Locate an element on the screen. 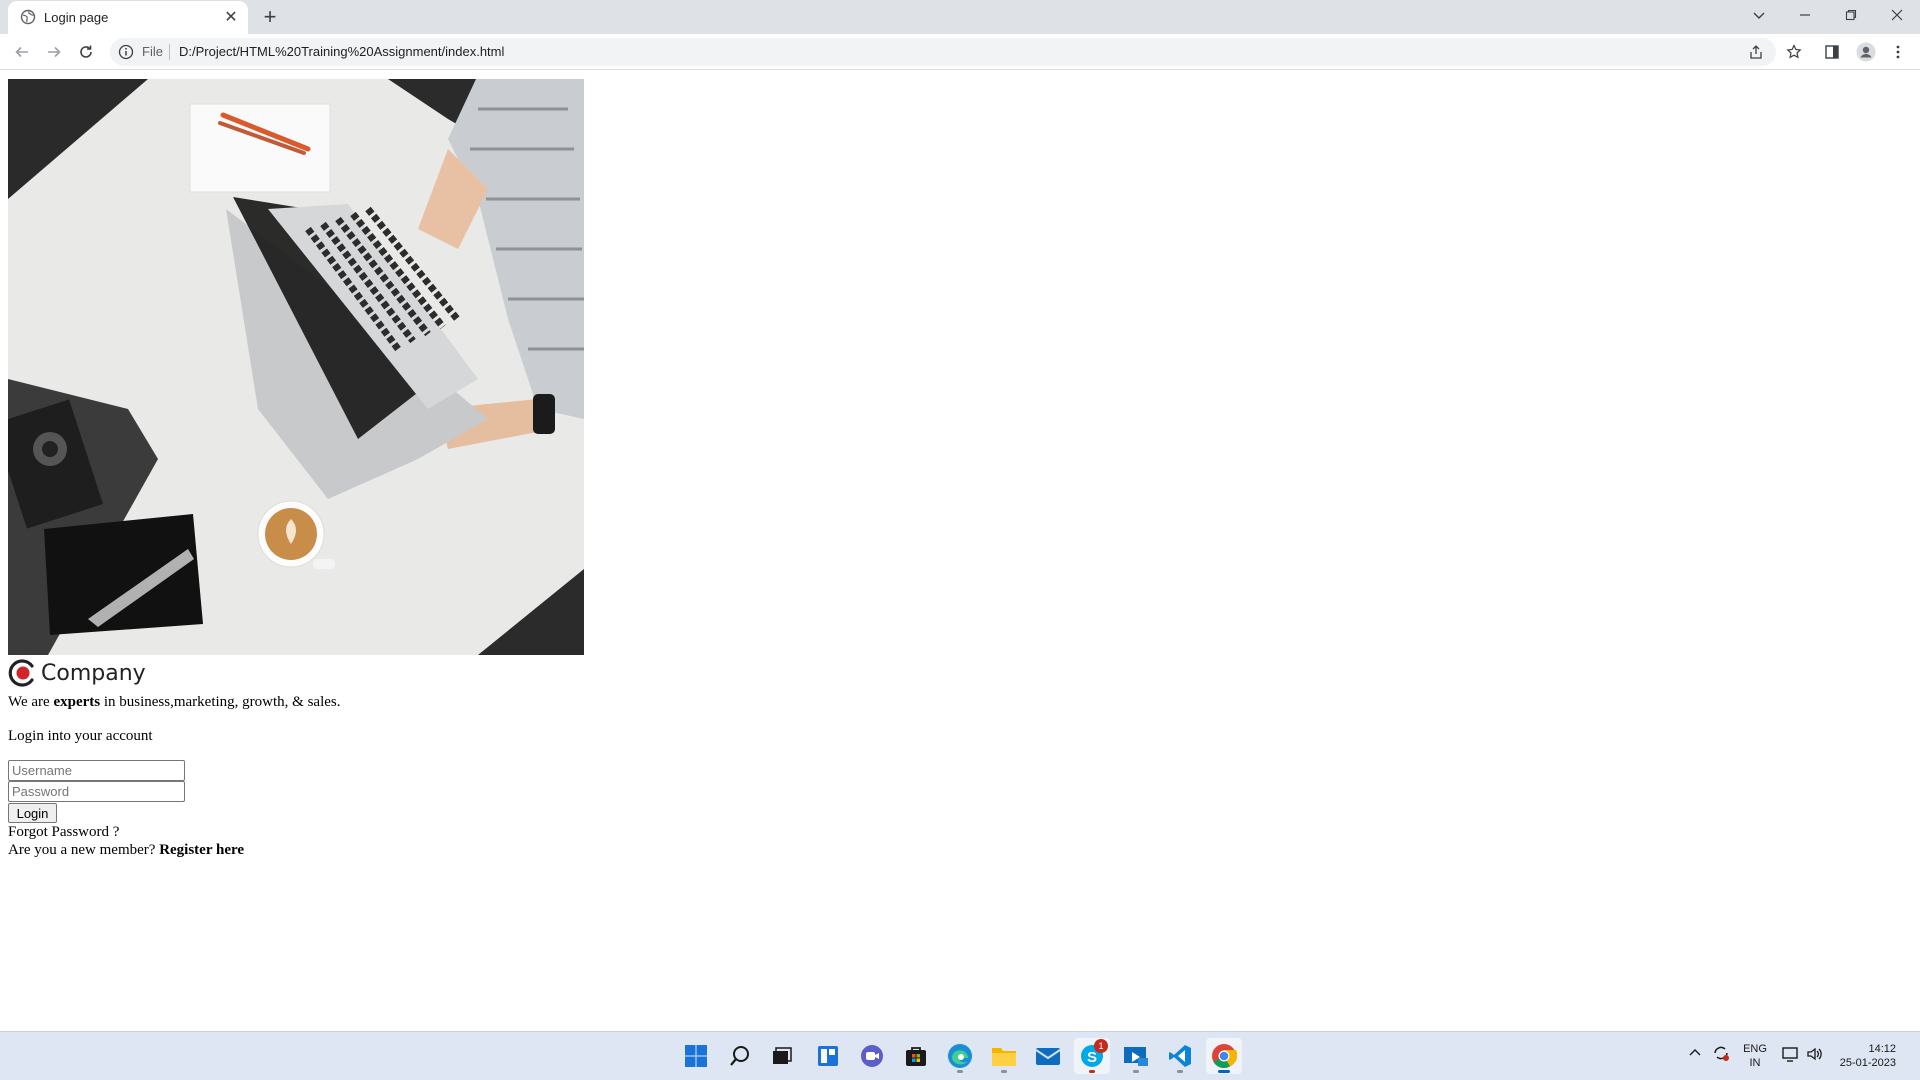  task-view-icon is located at coordinates (782, 1055).